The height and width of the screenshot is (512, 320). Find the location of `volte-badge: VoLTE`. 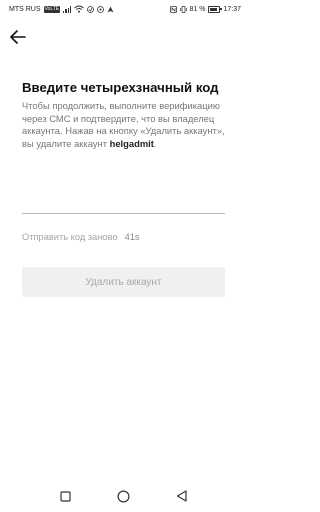

volte-badge: VoLTE is located at coordinates (52, 9).